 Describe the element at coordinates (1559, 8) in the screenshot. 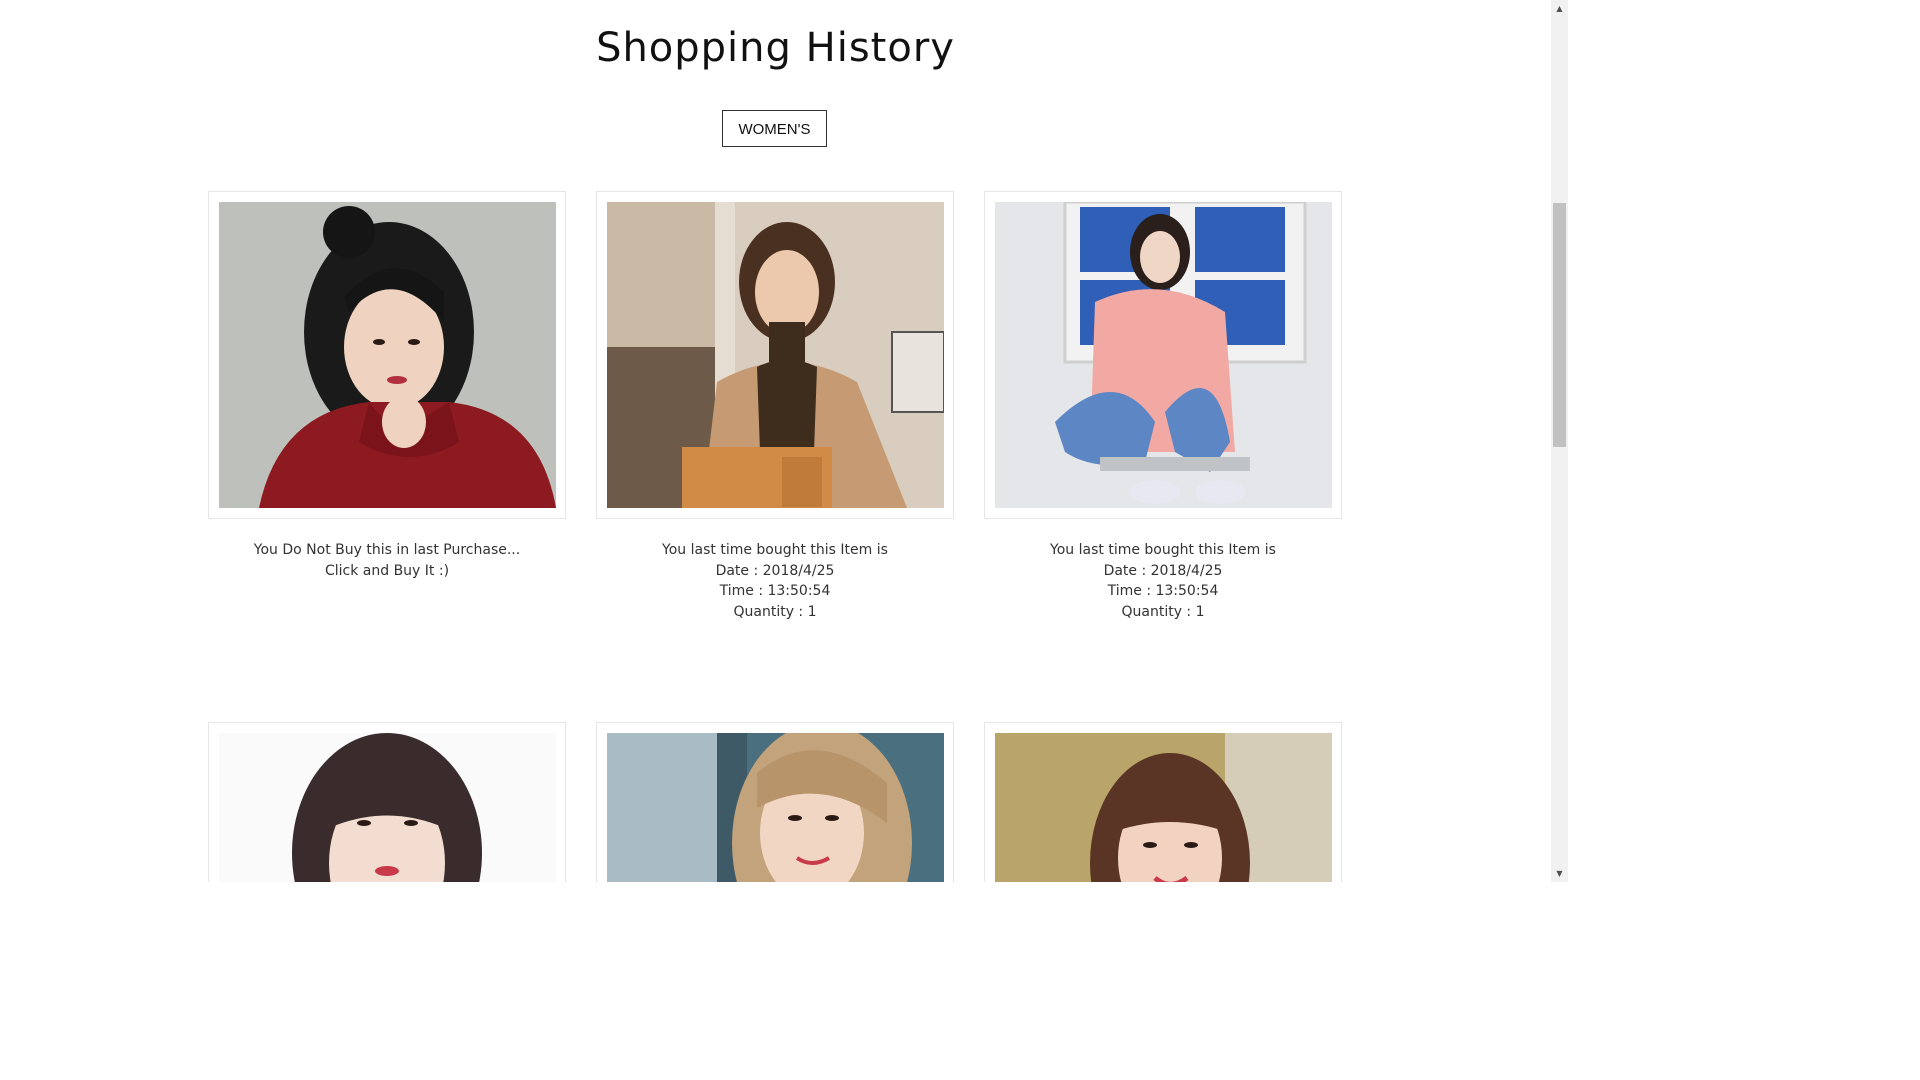

I see `triangle-up-icon: ▲` at that location.